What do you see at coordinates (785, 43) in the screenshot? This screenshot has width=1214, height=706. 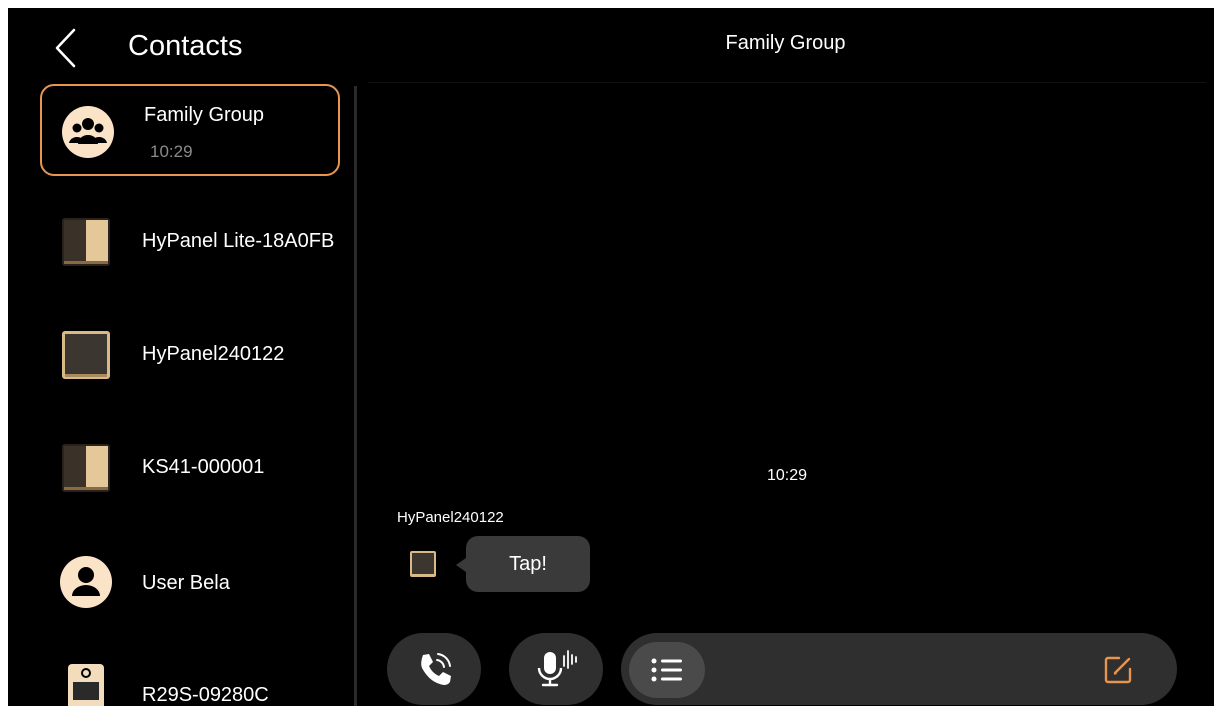 I see `chat-title: Family Group` at bounding box center [785, 43].